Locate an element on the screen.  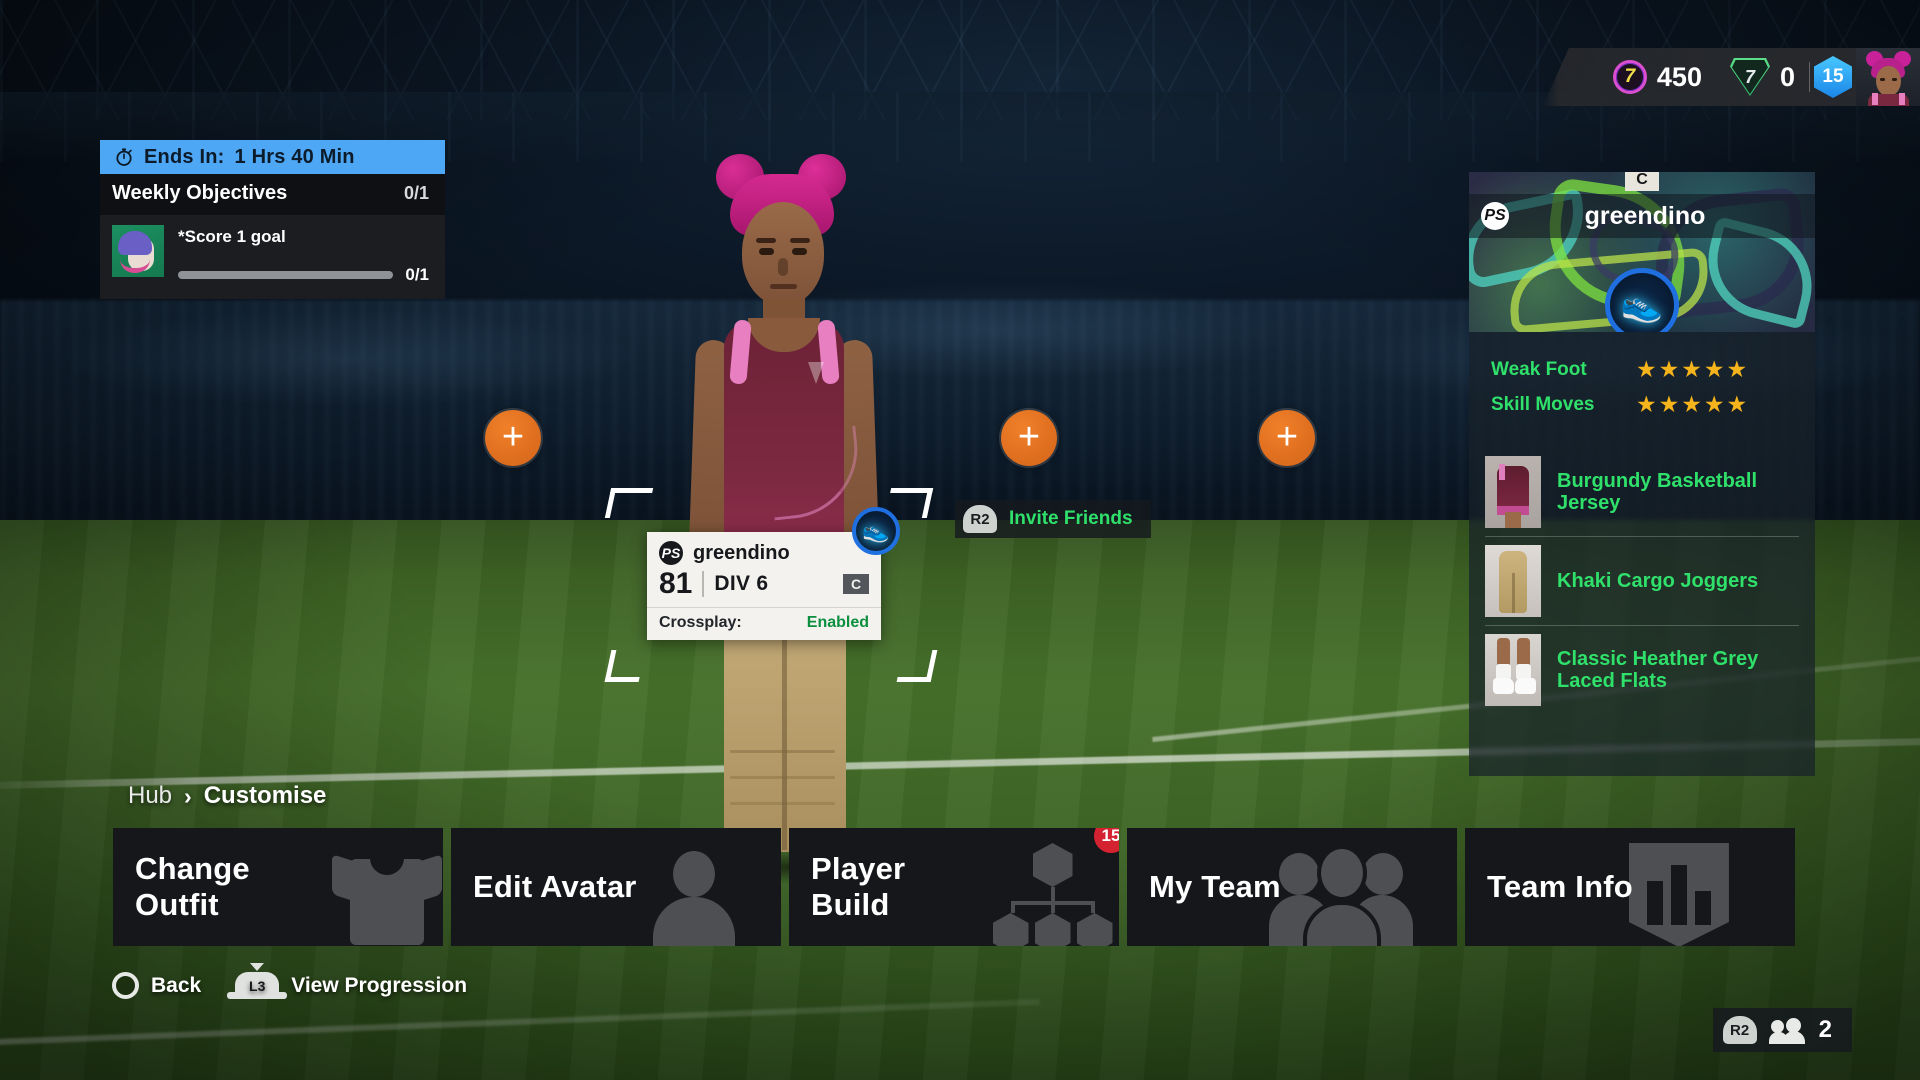
player-stats: Weak Foot ★★★★★ Skill Moves ★★★★★ is located at coordinates (1642, 383).